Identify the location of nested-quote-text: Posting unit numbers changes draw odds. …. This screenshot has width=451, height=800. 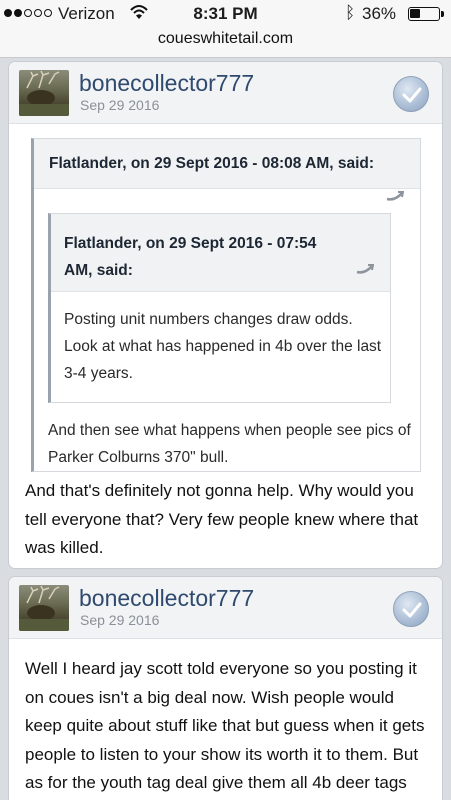
(223, 346).